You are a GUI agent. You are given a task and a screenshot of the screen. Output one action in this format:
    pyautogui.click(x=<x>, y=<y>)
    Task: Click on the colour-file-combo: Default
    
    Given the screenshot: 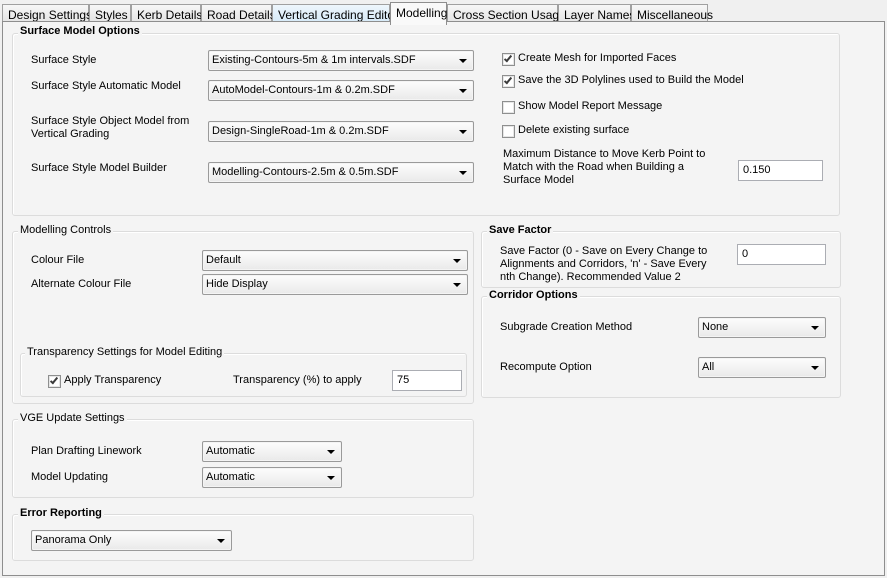 What is the action you would take?
    pyautogui.click(x=335, y=260)
    